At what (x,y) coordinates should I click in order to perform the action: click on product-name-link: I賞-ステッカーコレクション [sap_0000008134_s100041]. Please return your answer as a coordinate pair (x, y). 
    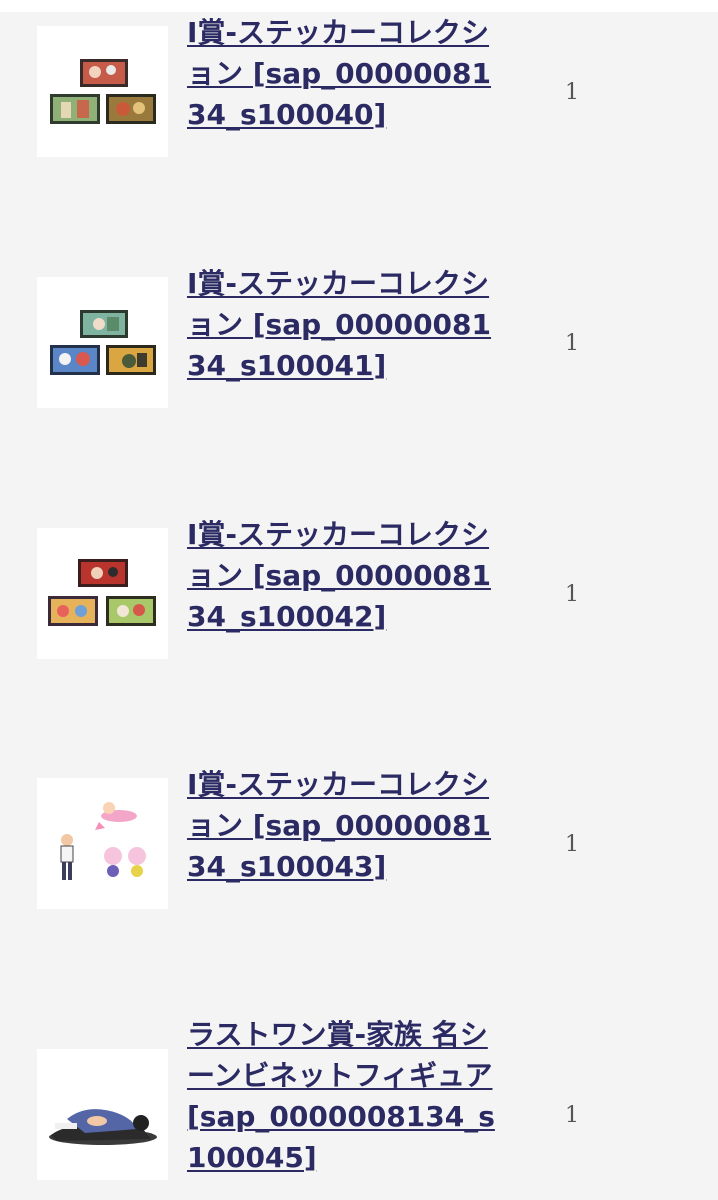
    Looking at the image, I should click on (344, 324).